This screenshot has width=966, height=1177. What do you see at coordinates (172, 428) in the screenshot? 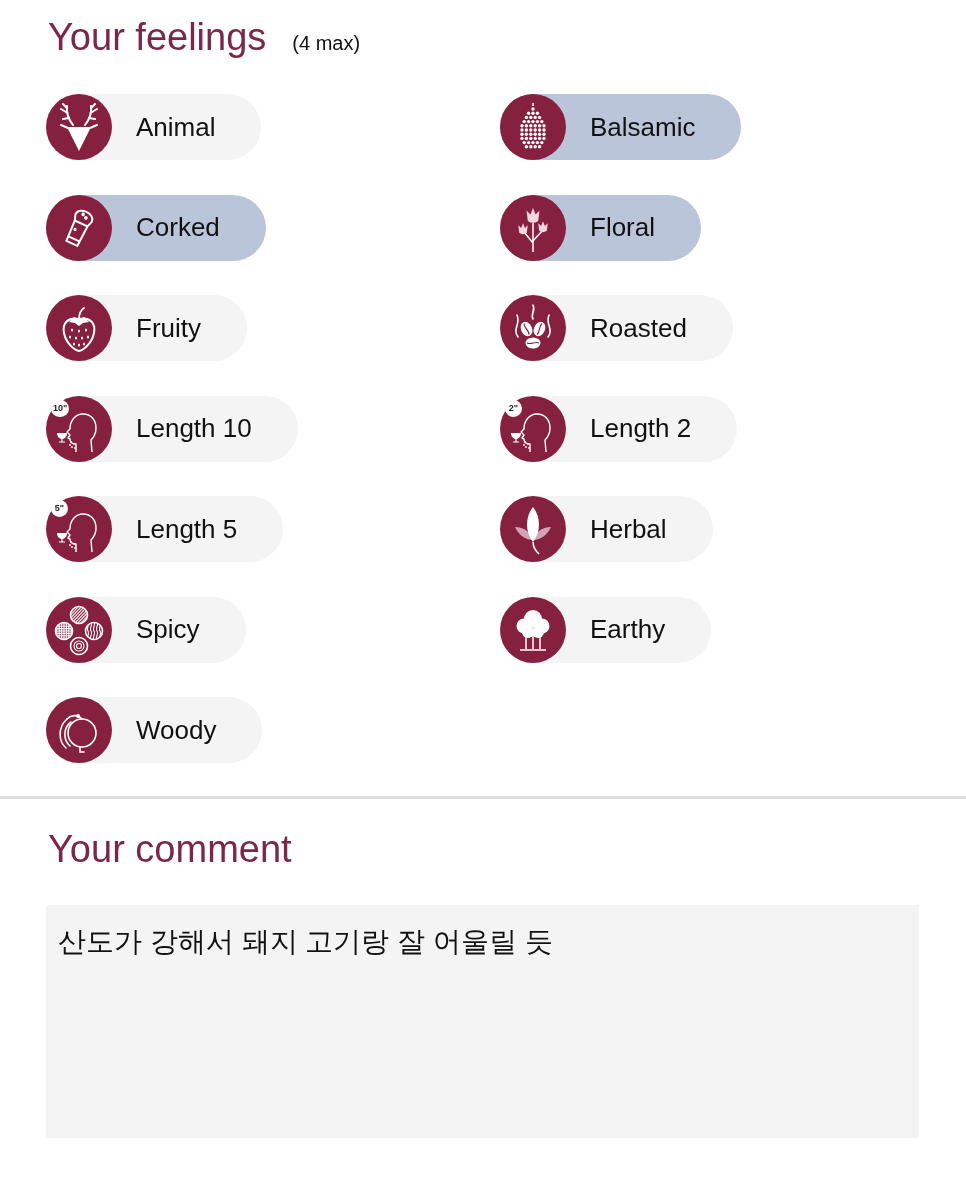
I see `feeling-toggle: 10" Length 10` at bounding box center [172, 428].